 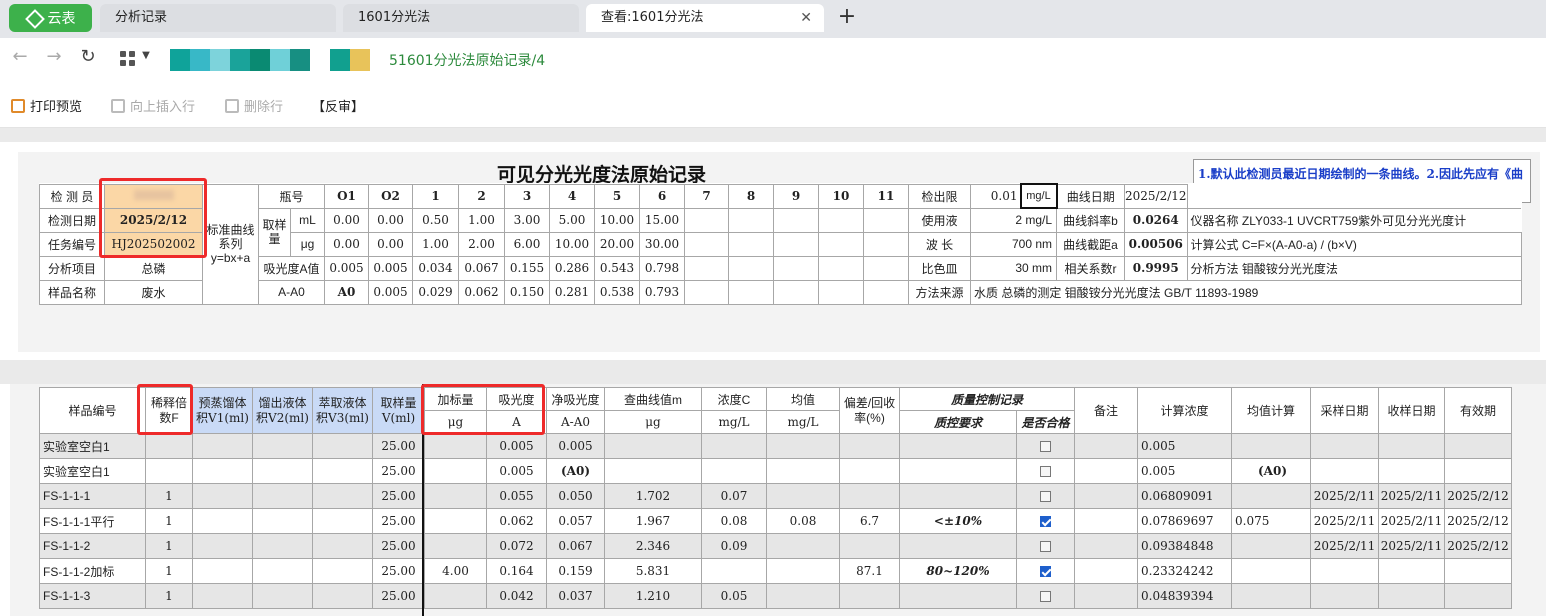 I want to click on date-value: 2025/2/12, so click(x=153, y=220).